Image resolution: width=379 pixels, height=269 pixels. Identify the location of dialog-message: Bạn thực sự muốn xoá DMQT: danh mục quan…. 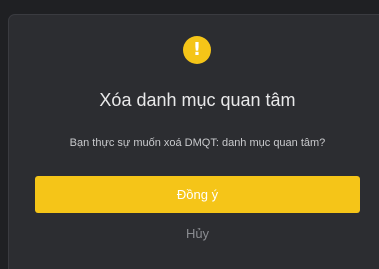
(197, 143).